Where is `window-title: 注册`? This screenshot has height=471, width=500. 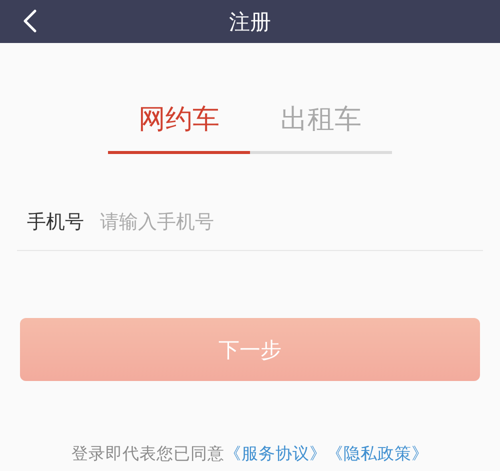 window-title: 注册 is located at coordinates (250, 22).